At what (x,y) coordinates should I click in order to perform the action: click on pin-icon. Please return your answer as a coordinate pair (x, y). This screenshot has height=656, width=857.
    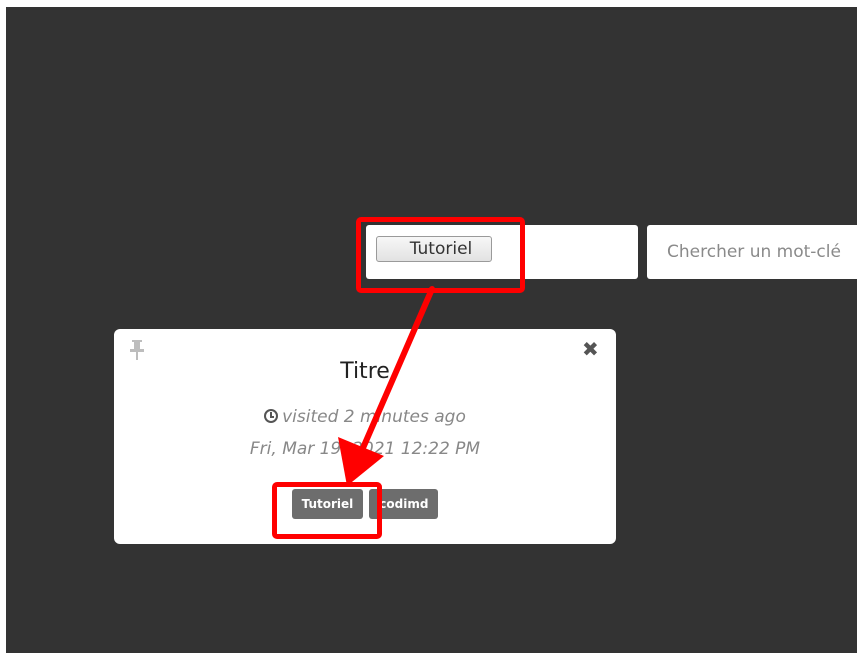
    Looking at the image, I should click on (138, 350).